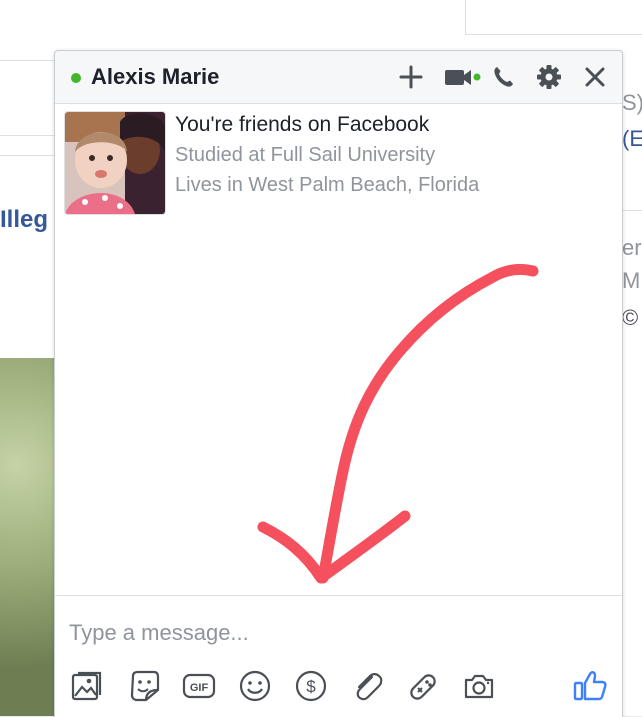 This screenshot has width=642, height=717. What do you see at coordinates (255, 686) in the screenshot?
I see `emoji-icon` at bounding box center [255, 686].